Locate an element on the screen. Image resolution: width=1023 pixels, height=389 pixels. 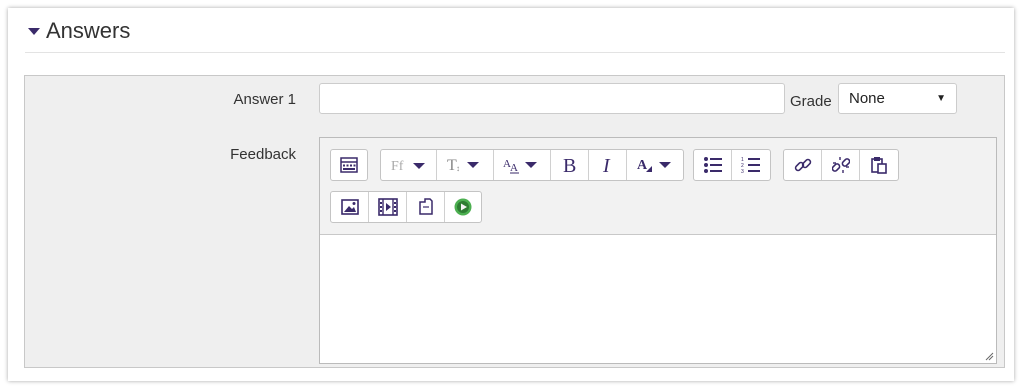
toolbar-group-style: Ff T ↕ AA B I A is located at coordinates (532, 165).